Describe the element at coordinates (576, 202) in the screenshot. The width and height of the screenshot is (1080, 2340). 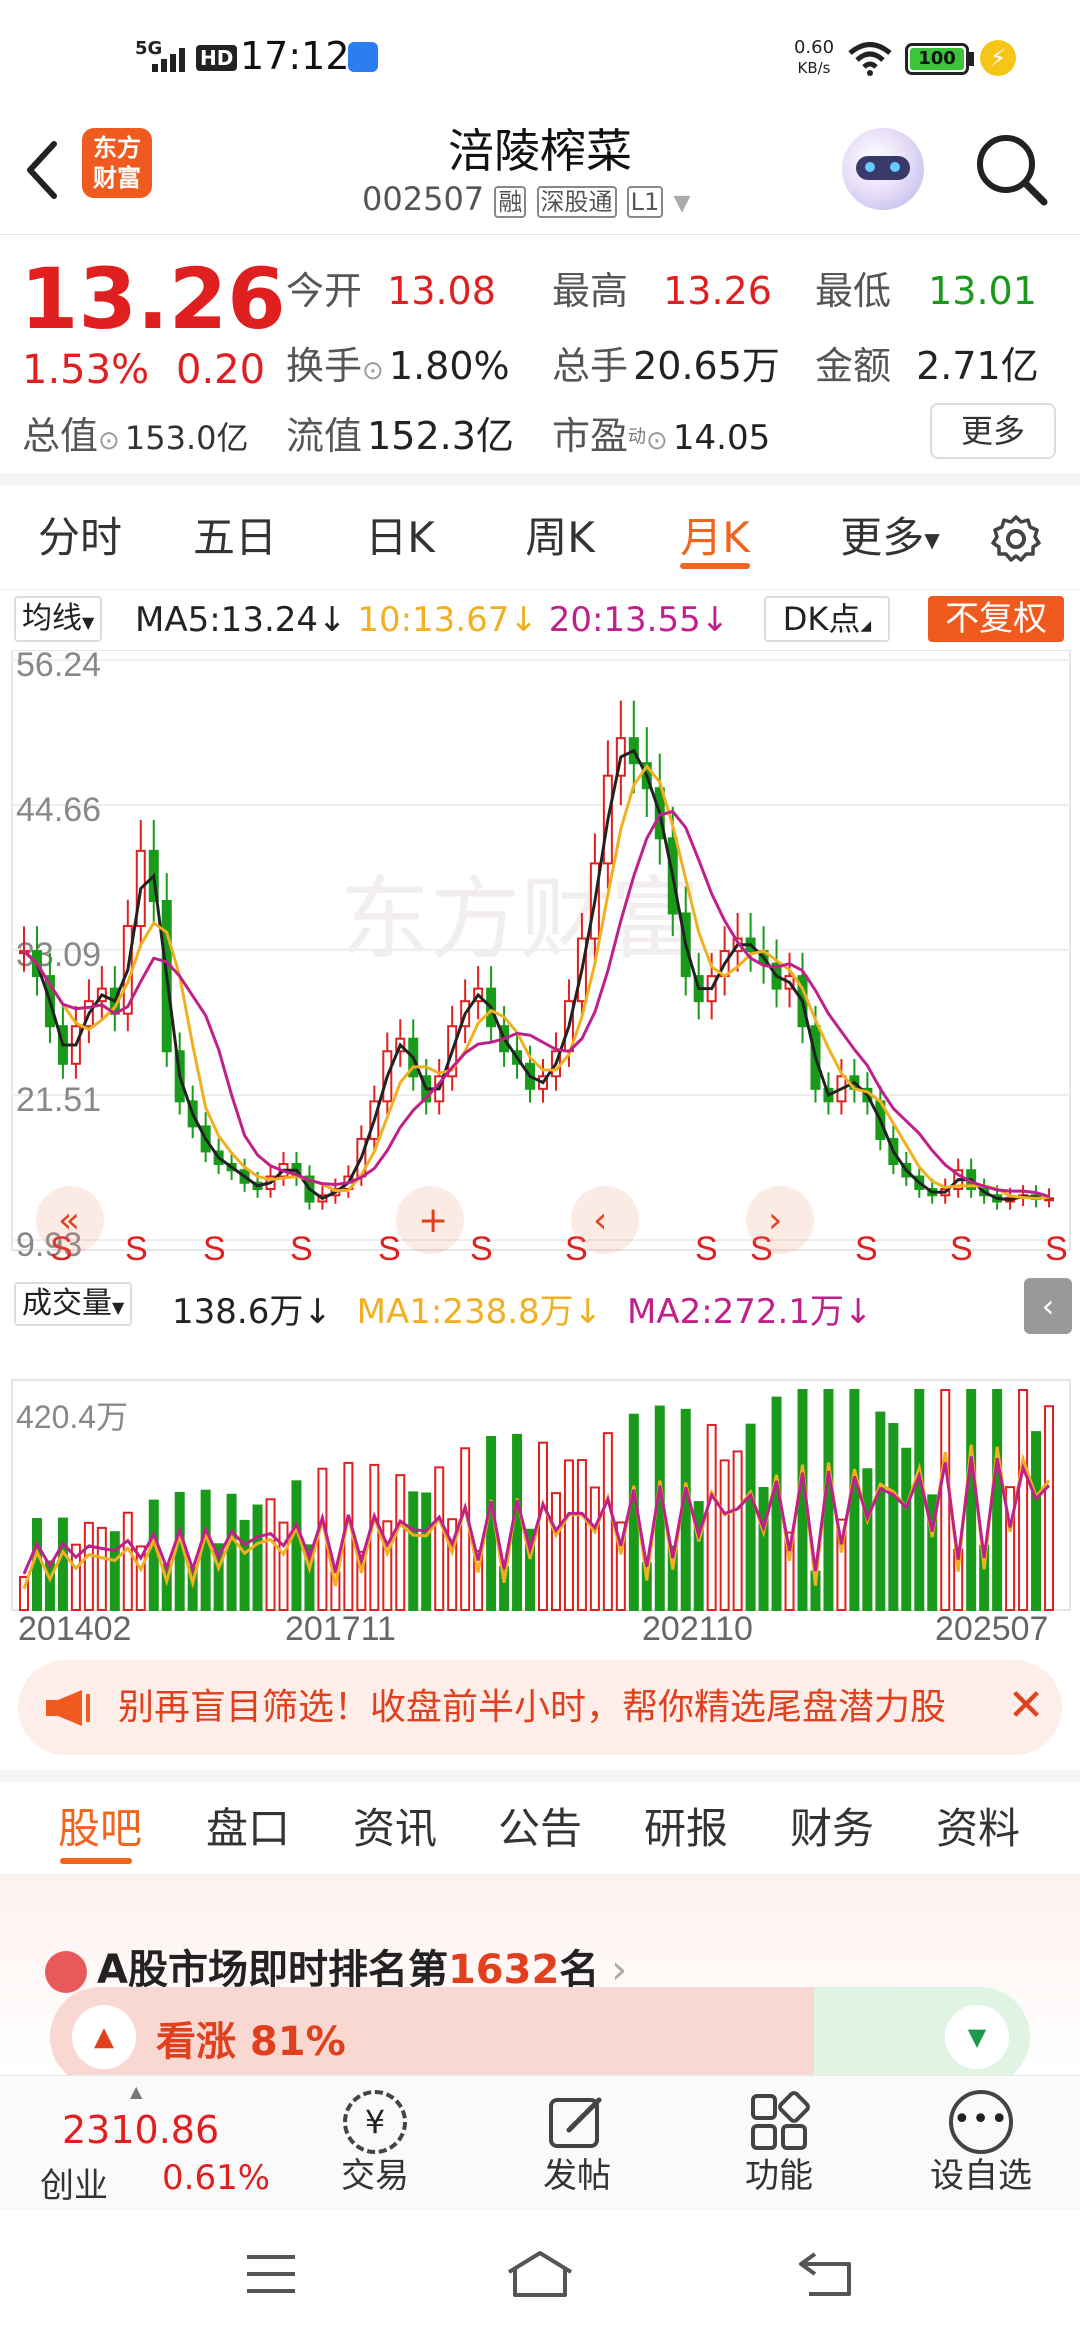
I see `connect-tag: 深股通` at that location.